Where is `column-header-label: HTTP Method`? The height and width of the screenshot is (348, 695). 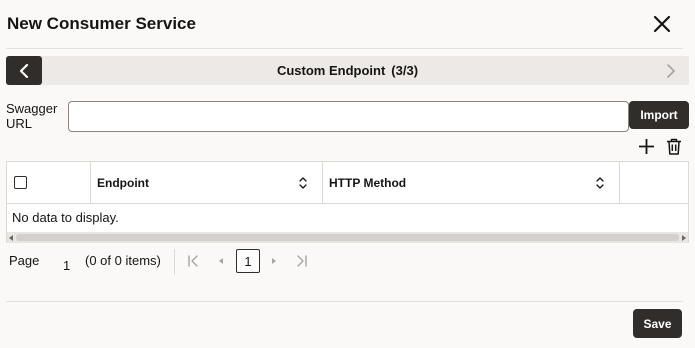 column-header-label: HTTP Method is located at coordinates (368, 182).